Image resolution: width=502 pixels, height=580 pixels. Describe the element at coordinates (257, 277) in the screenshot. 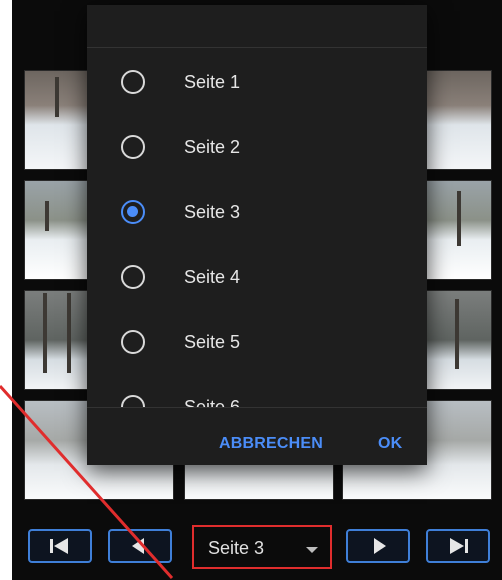

I see `option-seite-4: Seite 4` at that location.